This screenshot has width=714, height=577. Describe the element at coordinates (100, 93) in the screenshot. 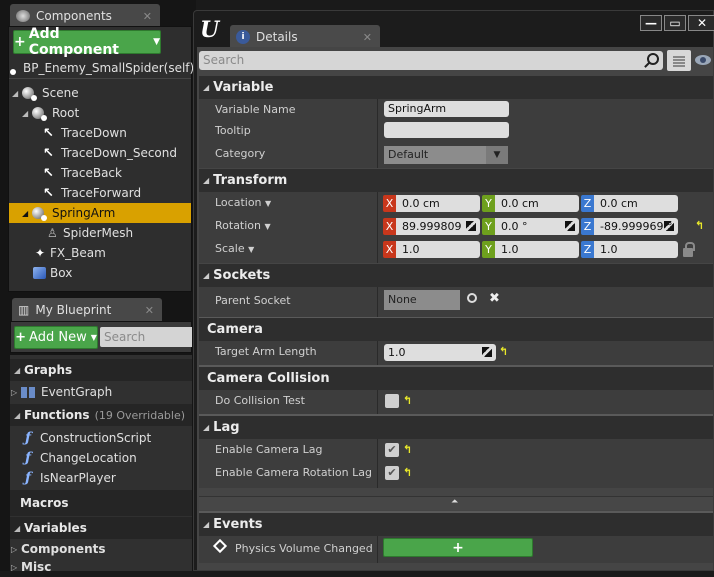

I see `tree-item-scene: ◢ Scene` at that location.